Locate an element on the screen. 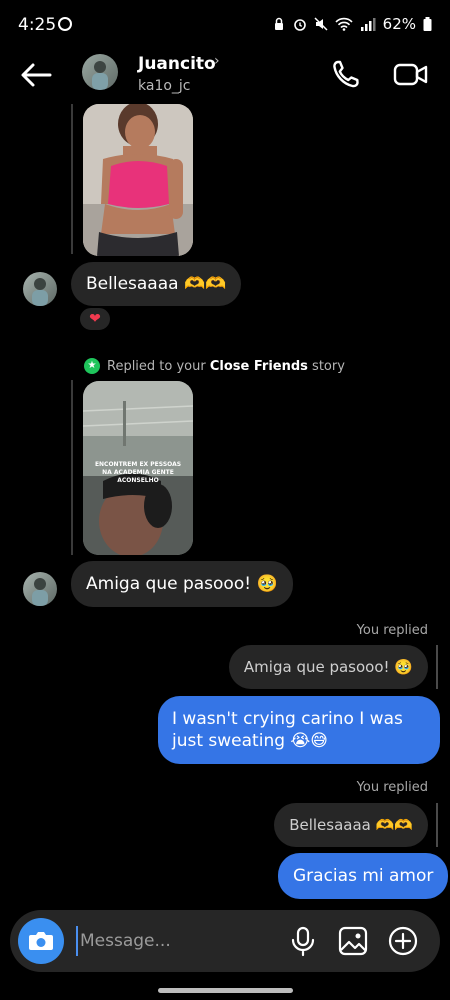 The height and width of the screenshot is (1000, 450). battery-icon is located at coordinates (427, 24).